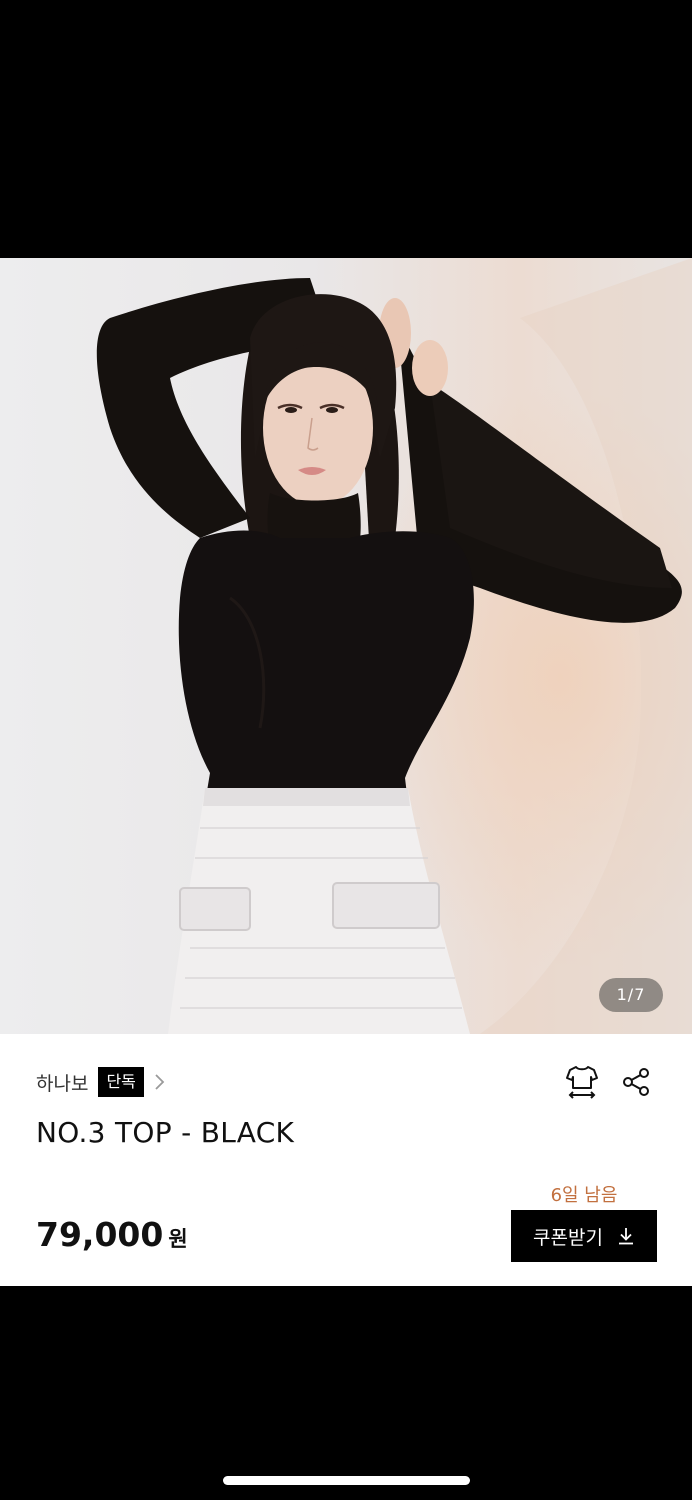  Describe the element at coordinates (584, 1195) in the screenshot. I see `coupon-days-left: 6일 남음` at that location.